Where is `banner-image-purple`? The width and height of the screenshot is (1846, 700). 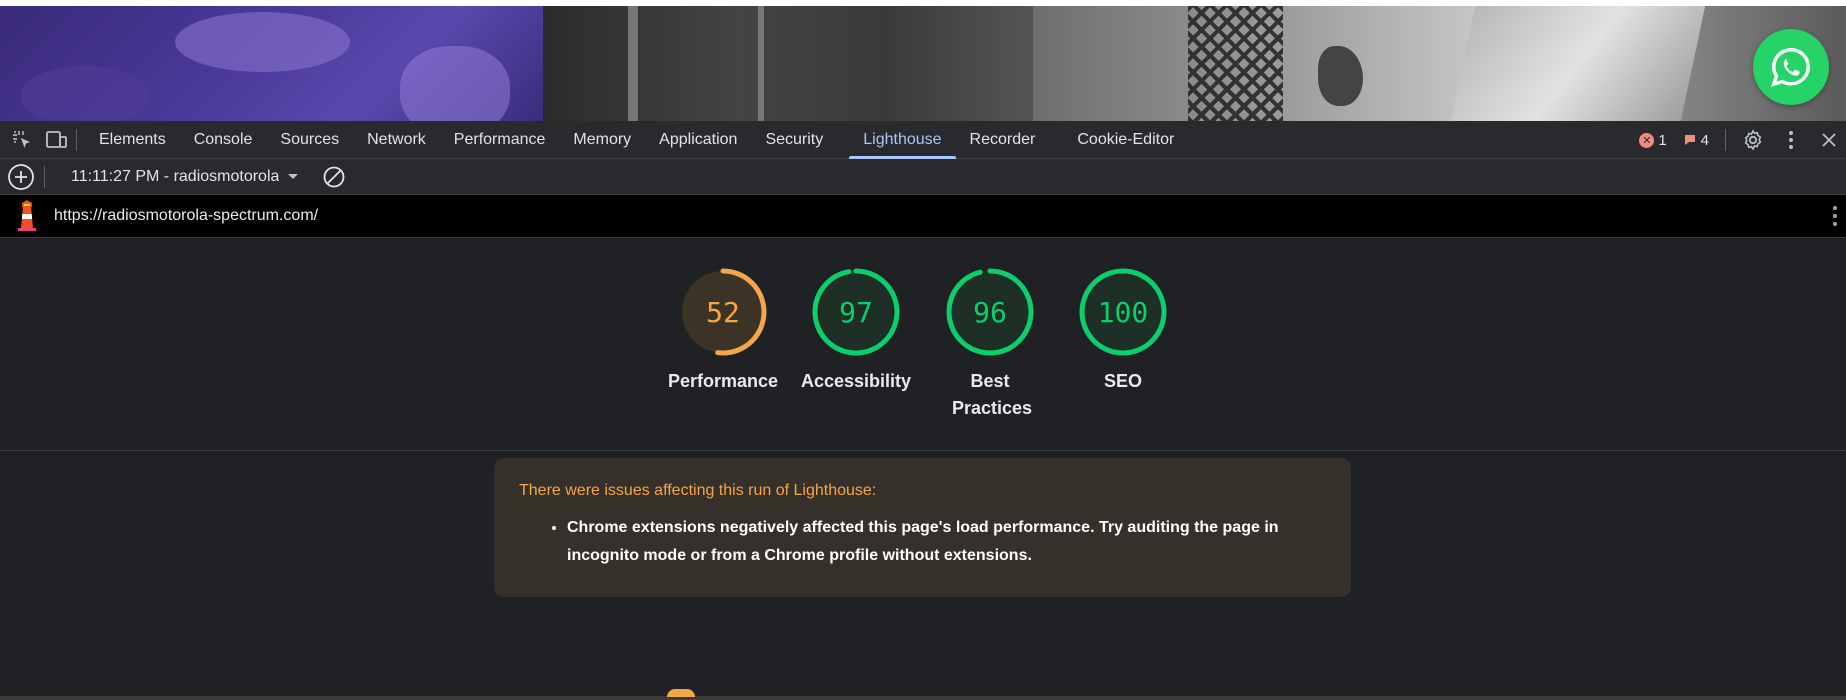
banner-image-purple is located at coordinates (271, 63).